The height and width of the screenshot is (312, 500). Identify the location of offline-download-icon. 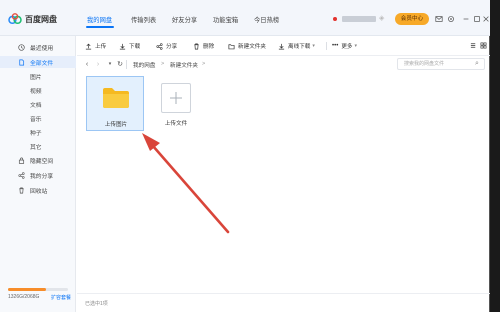
(281, 46).